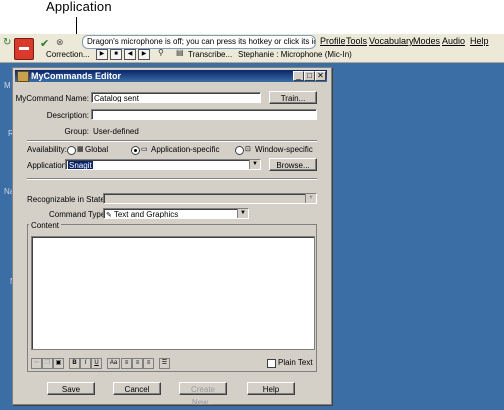 Image resolution: width=504 pixels, height=410 pixels. Describe the element at coordinates (163, 164) in the screenshot. I see `application-dropdown: Snagit ▼` at that location.